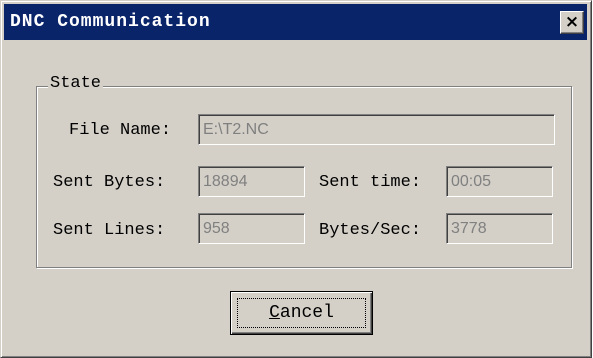 The image size is (593, 358). I want to click on close-button: ×, so click(572, 22).